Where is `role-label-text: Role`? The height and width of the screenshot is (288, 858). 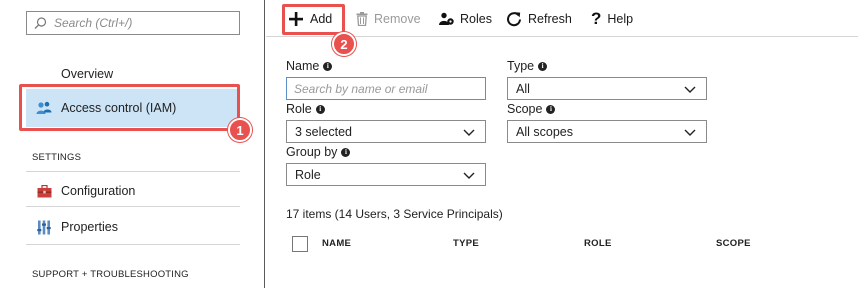
role-label-text: Role is located at coordinates (299, 109).